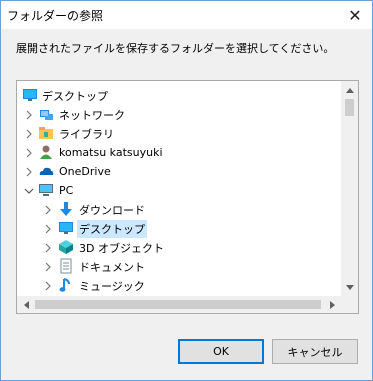 This screenshot has width=373, height=381. I want to click on onedrive-icon, so click(46, 171).